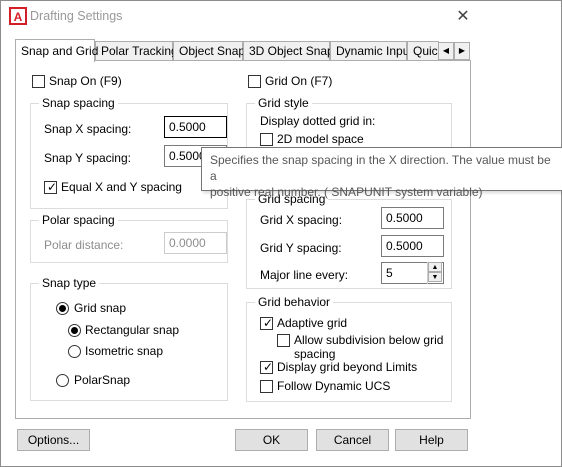 This screenshot has width=562, height=467. What do you see at coordinates (266, 323) in the screenshot?
I see `adaptive-grid-checkbox: ✓` at bounding box center [266, 323].